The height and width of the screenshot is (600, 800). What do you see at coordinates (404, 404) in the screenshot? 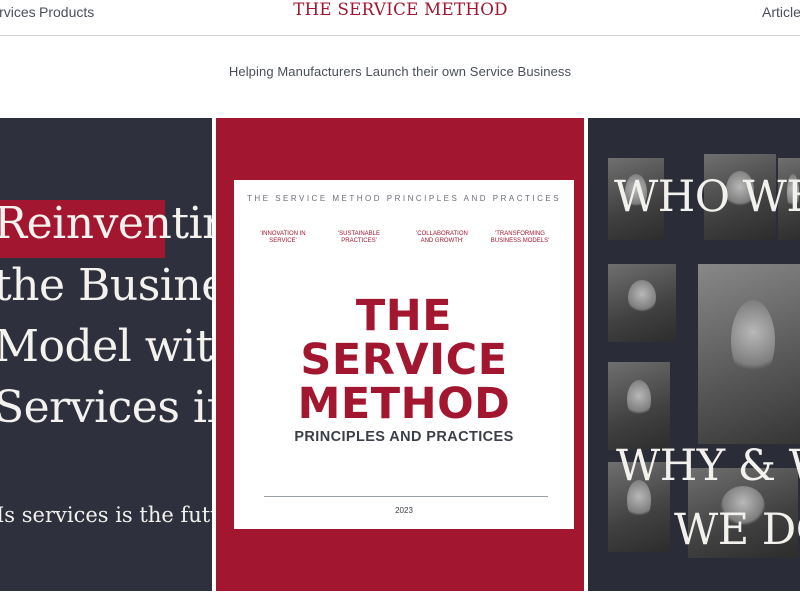
I see `book-title-line: METHOD` at bounding box center [404, 404].